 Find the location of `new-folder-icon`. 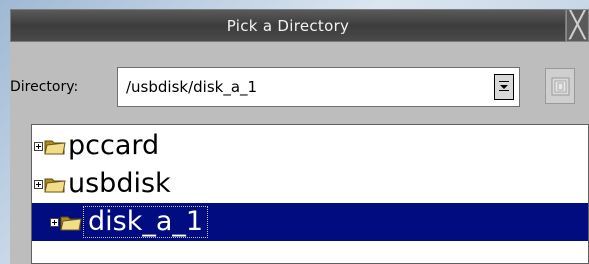

new-folder-icon is located at coordinates (560, 86).